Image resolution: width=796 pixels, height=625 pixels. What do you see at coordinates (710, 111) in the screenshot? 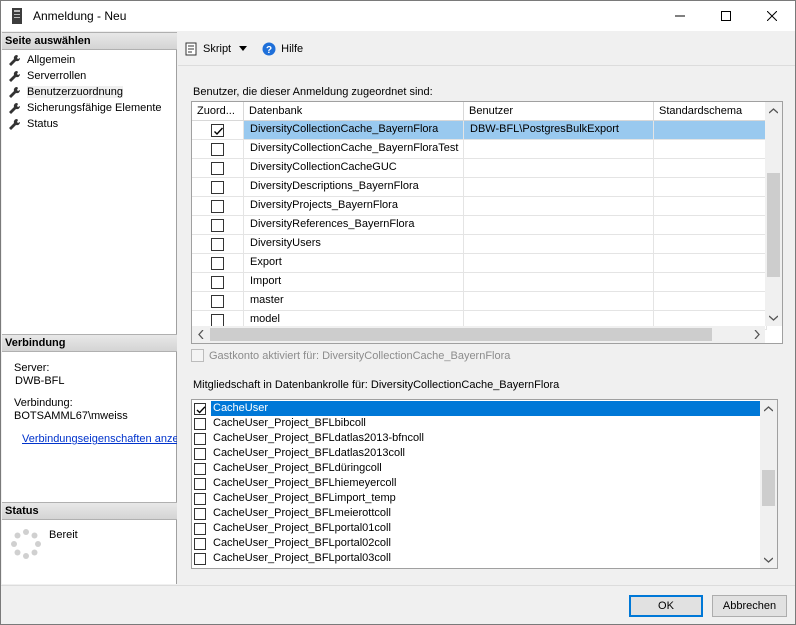
I see `column-header-default-schema: Standardschema` at bounding box center [710, 111].